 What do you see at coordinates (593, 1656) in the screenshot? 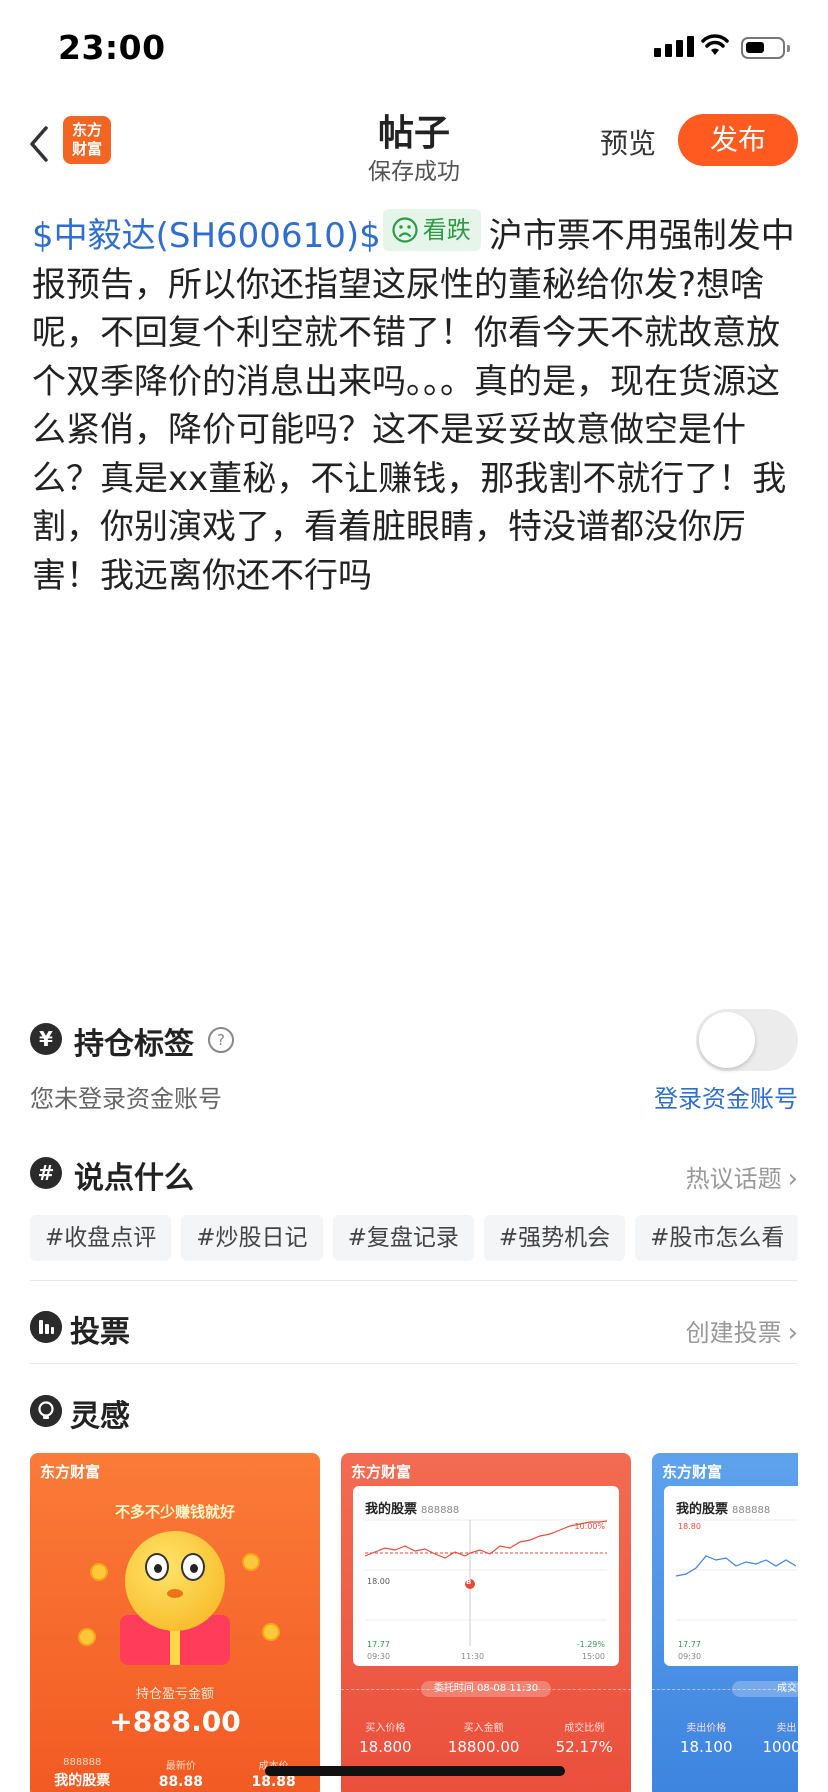
I see `x-label: 15:00` at bounding box center [593, 1656].